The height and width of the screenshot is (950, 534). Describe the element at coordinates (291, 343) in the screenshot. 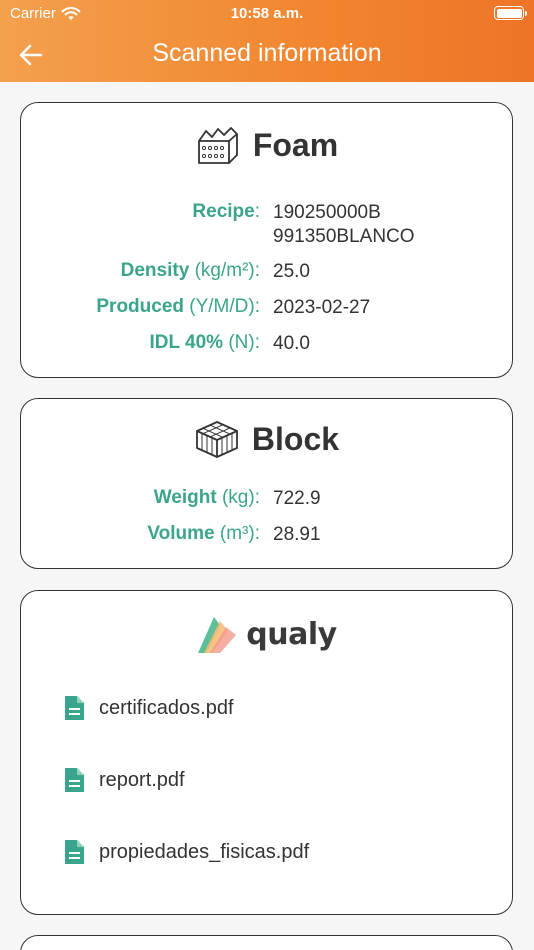

I see `idl-value: 40.0` at that location.